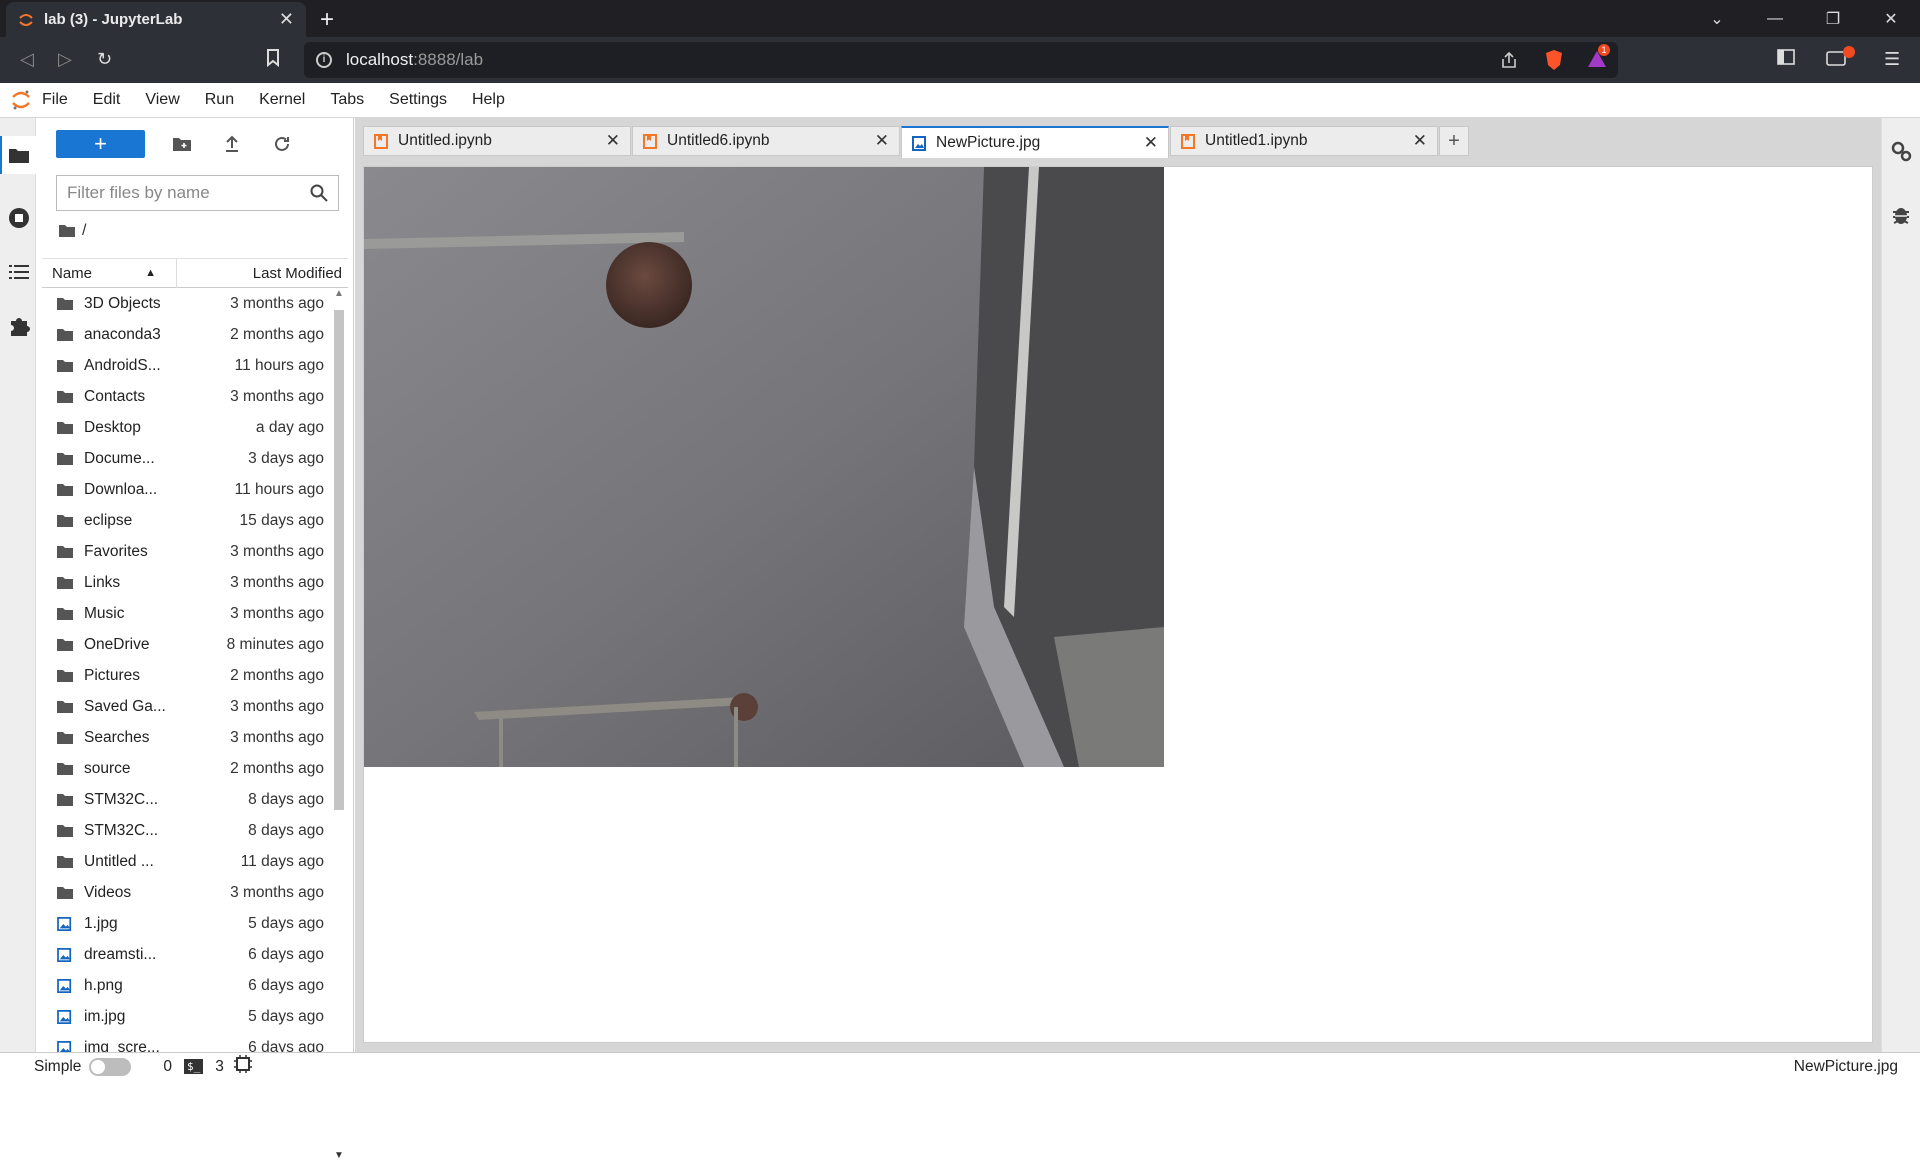 The image size is (1920, 1163). Describe the element at coordinates (497, 141) in the screenshot. I see `document-tab: Untitled.ipynb ✕` at that location.